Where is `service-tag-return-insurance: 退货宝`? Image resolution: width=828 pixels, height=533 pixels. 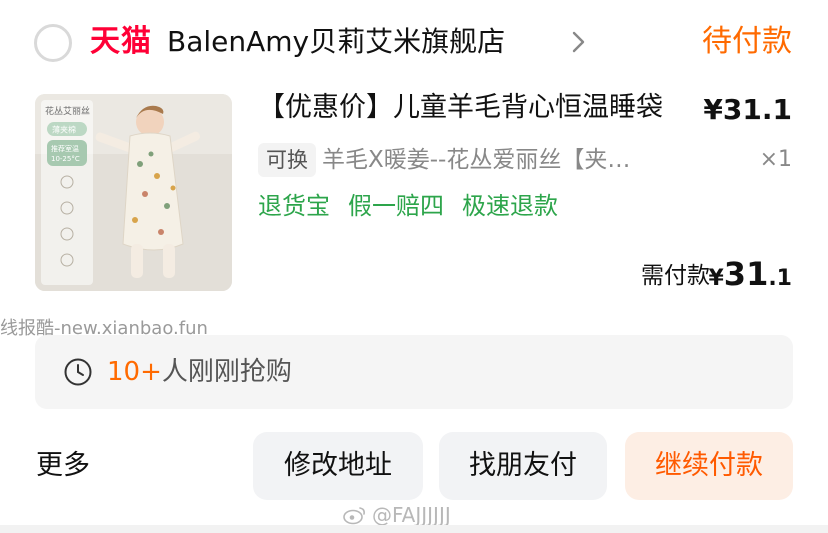
service-tag-return-insurance: 退货宝 is located at coordinates (294, 206).